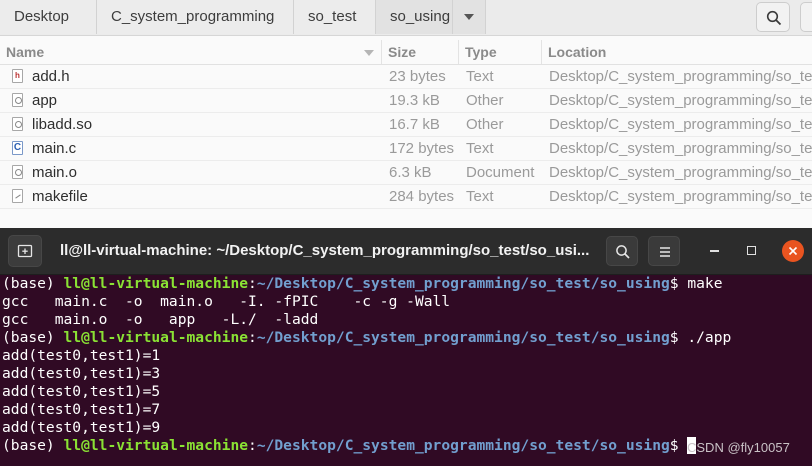  What do you see at coordinates (17, 148) in the screenshot?
I see `c-source-file-icon: C` at bounding box center [17, 148].